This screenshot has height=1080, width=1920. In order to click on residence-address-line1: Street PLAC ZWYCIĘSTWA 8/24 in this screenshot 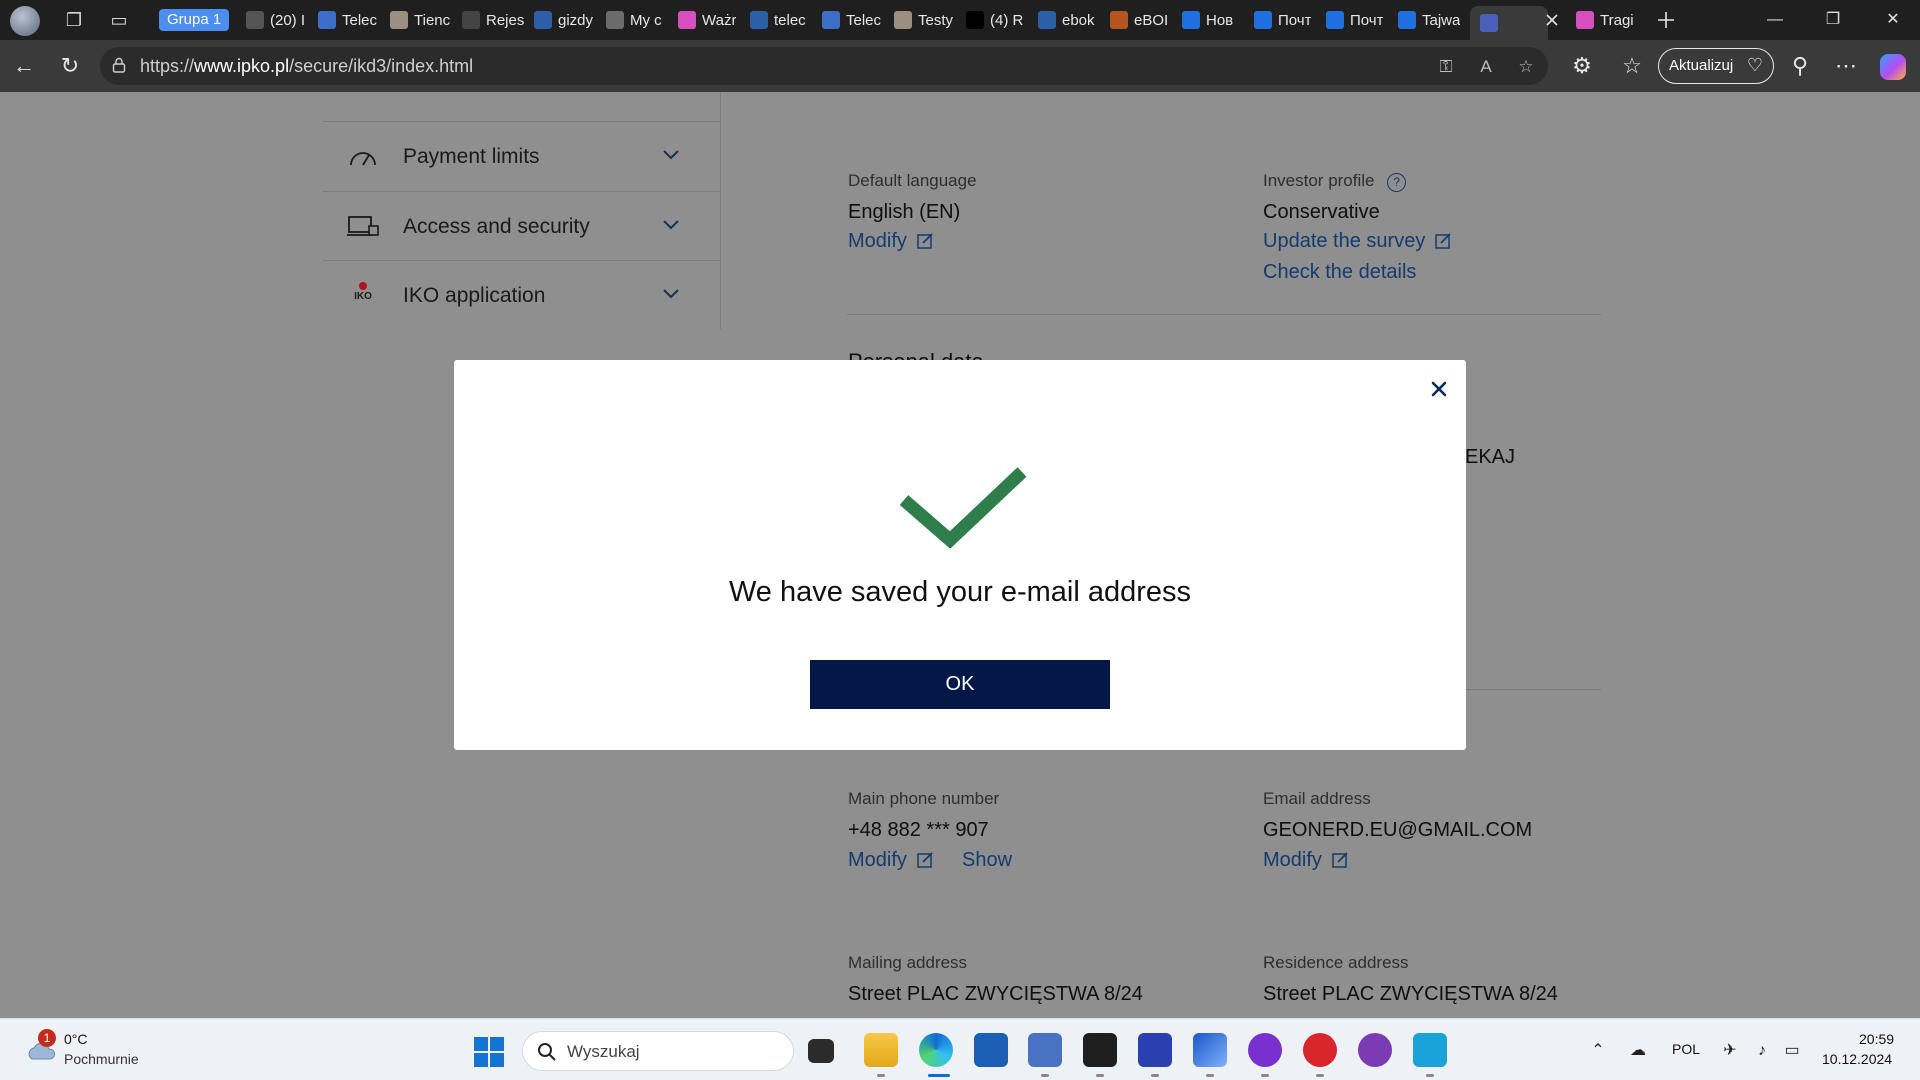, I will do `click(1410, 994)`.